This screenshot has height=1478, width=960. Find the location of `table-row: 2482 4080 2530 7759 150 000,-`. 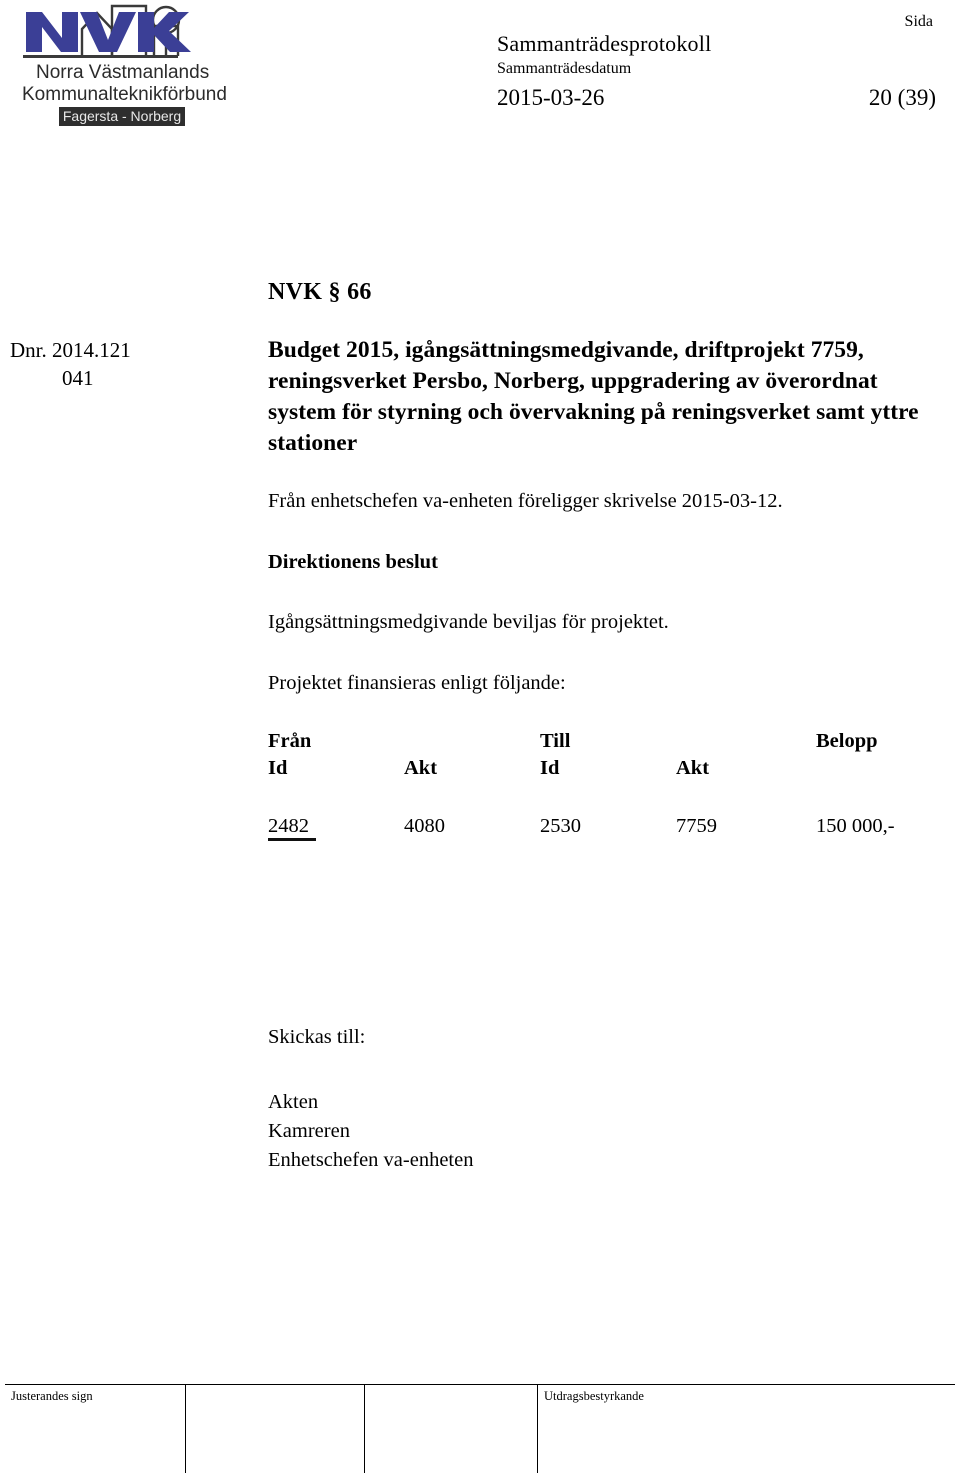

table-row: 2482 4080 2530 7759 150 000,- is located at coordinates (598, 827).